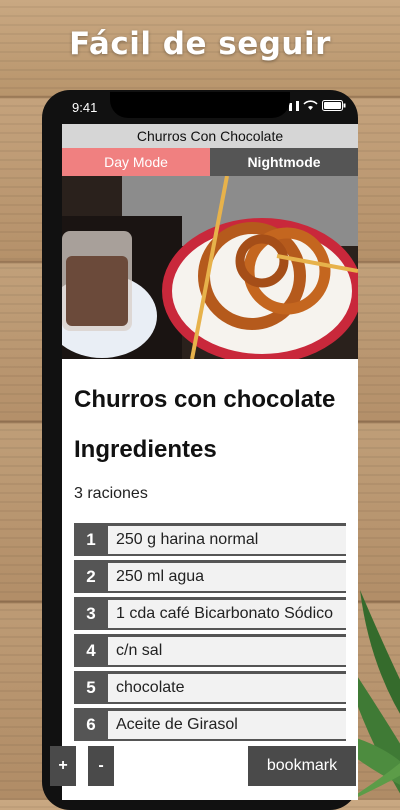 The width and height of the screenshot is (400, 810). I want to click on ingredients-heading: Ingredientes, so click(145, 449).